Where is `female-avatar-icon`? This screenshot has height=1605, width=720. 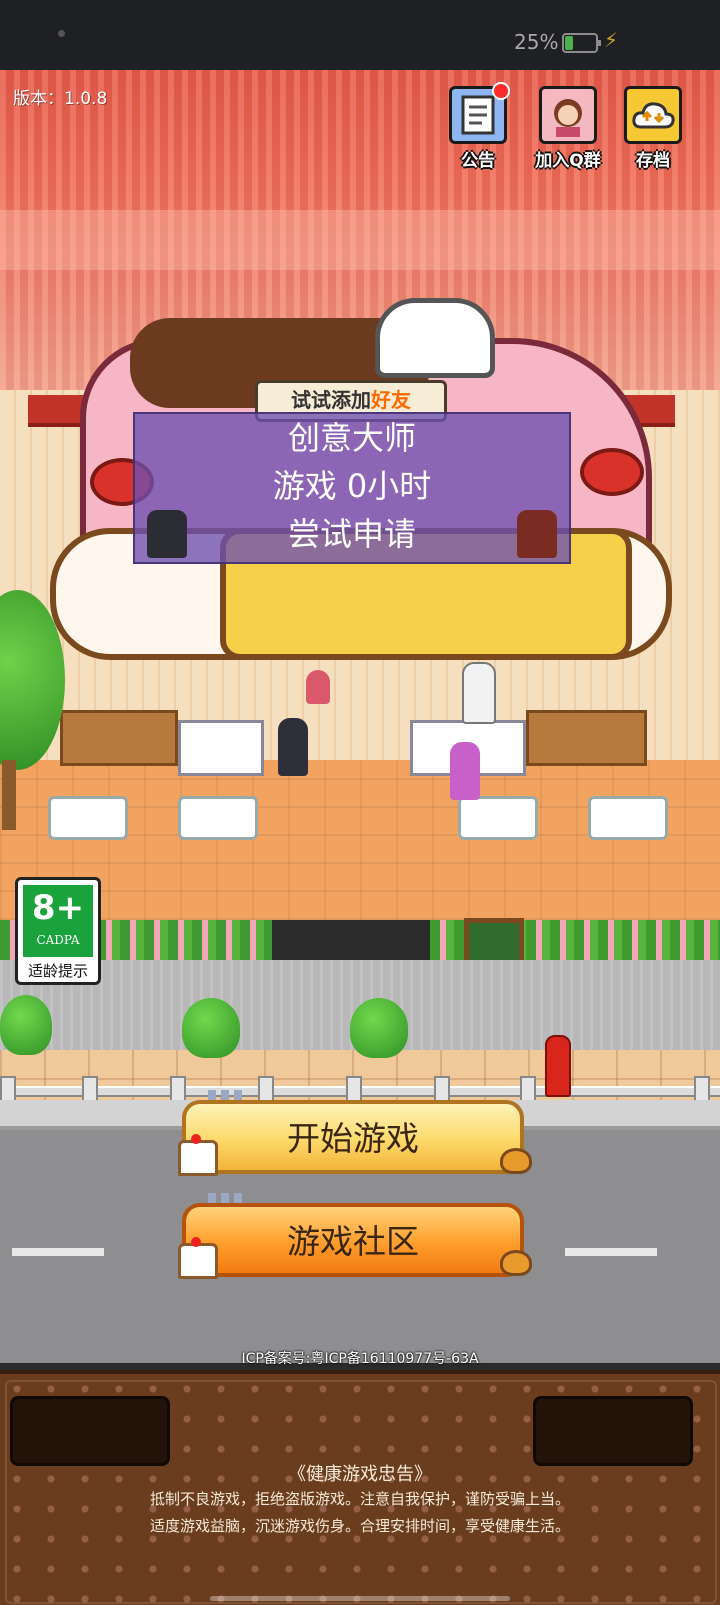
female-avatar-icon is located at coordinates (537, 534).